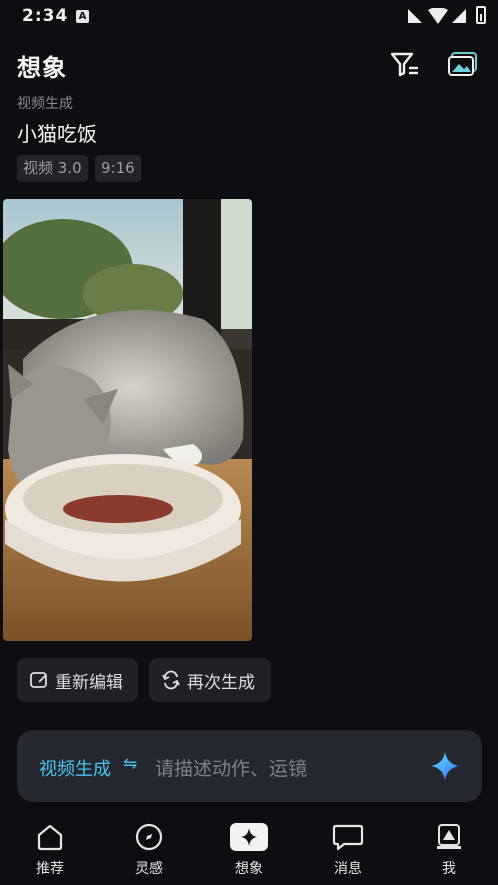 This screenshot has height=885, width=498. I want to click on nav-label-recommend: 推荐, so click(50, 869).